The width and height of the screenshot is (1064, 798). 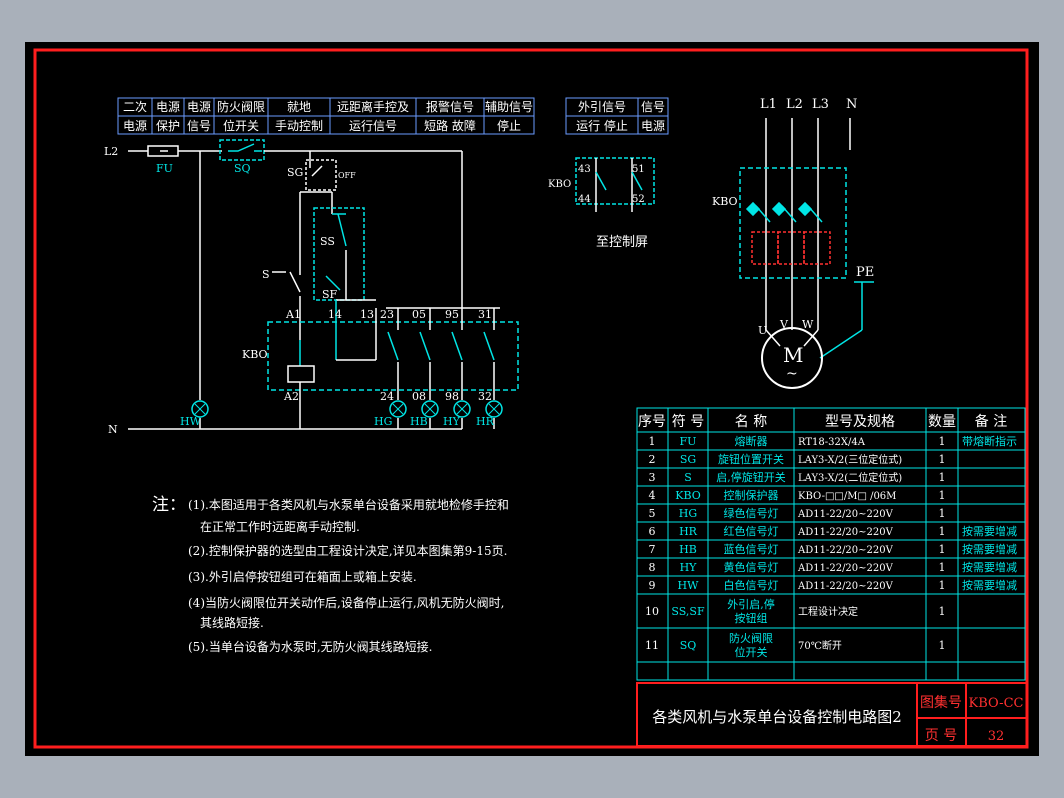 What do you see at coordinates (199, 126) in the screenshot?
I see `header-group-bottom: 信号` at bounding box center [199, 126].